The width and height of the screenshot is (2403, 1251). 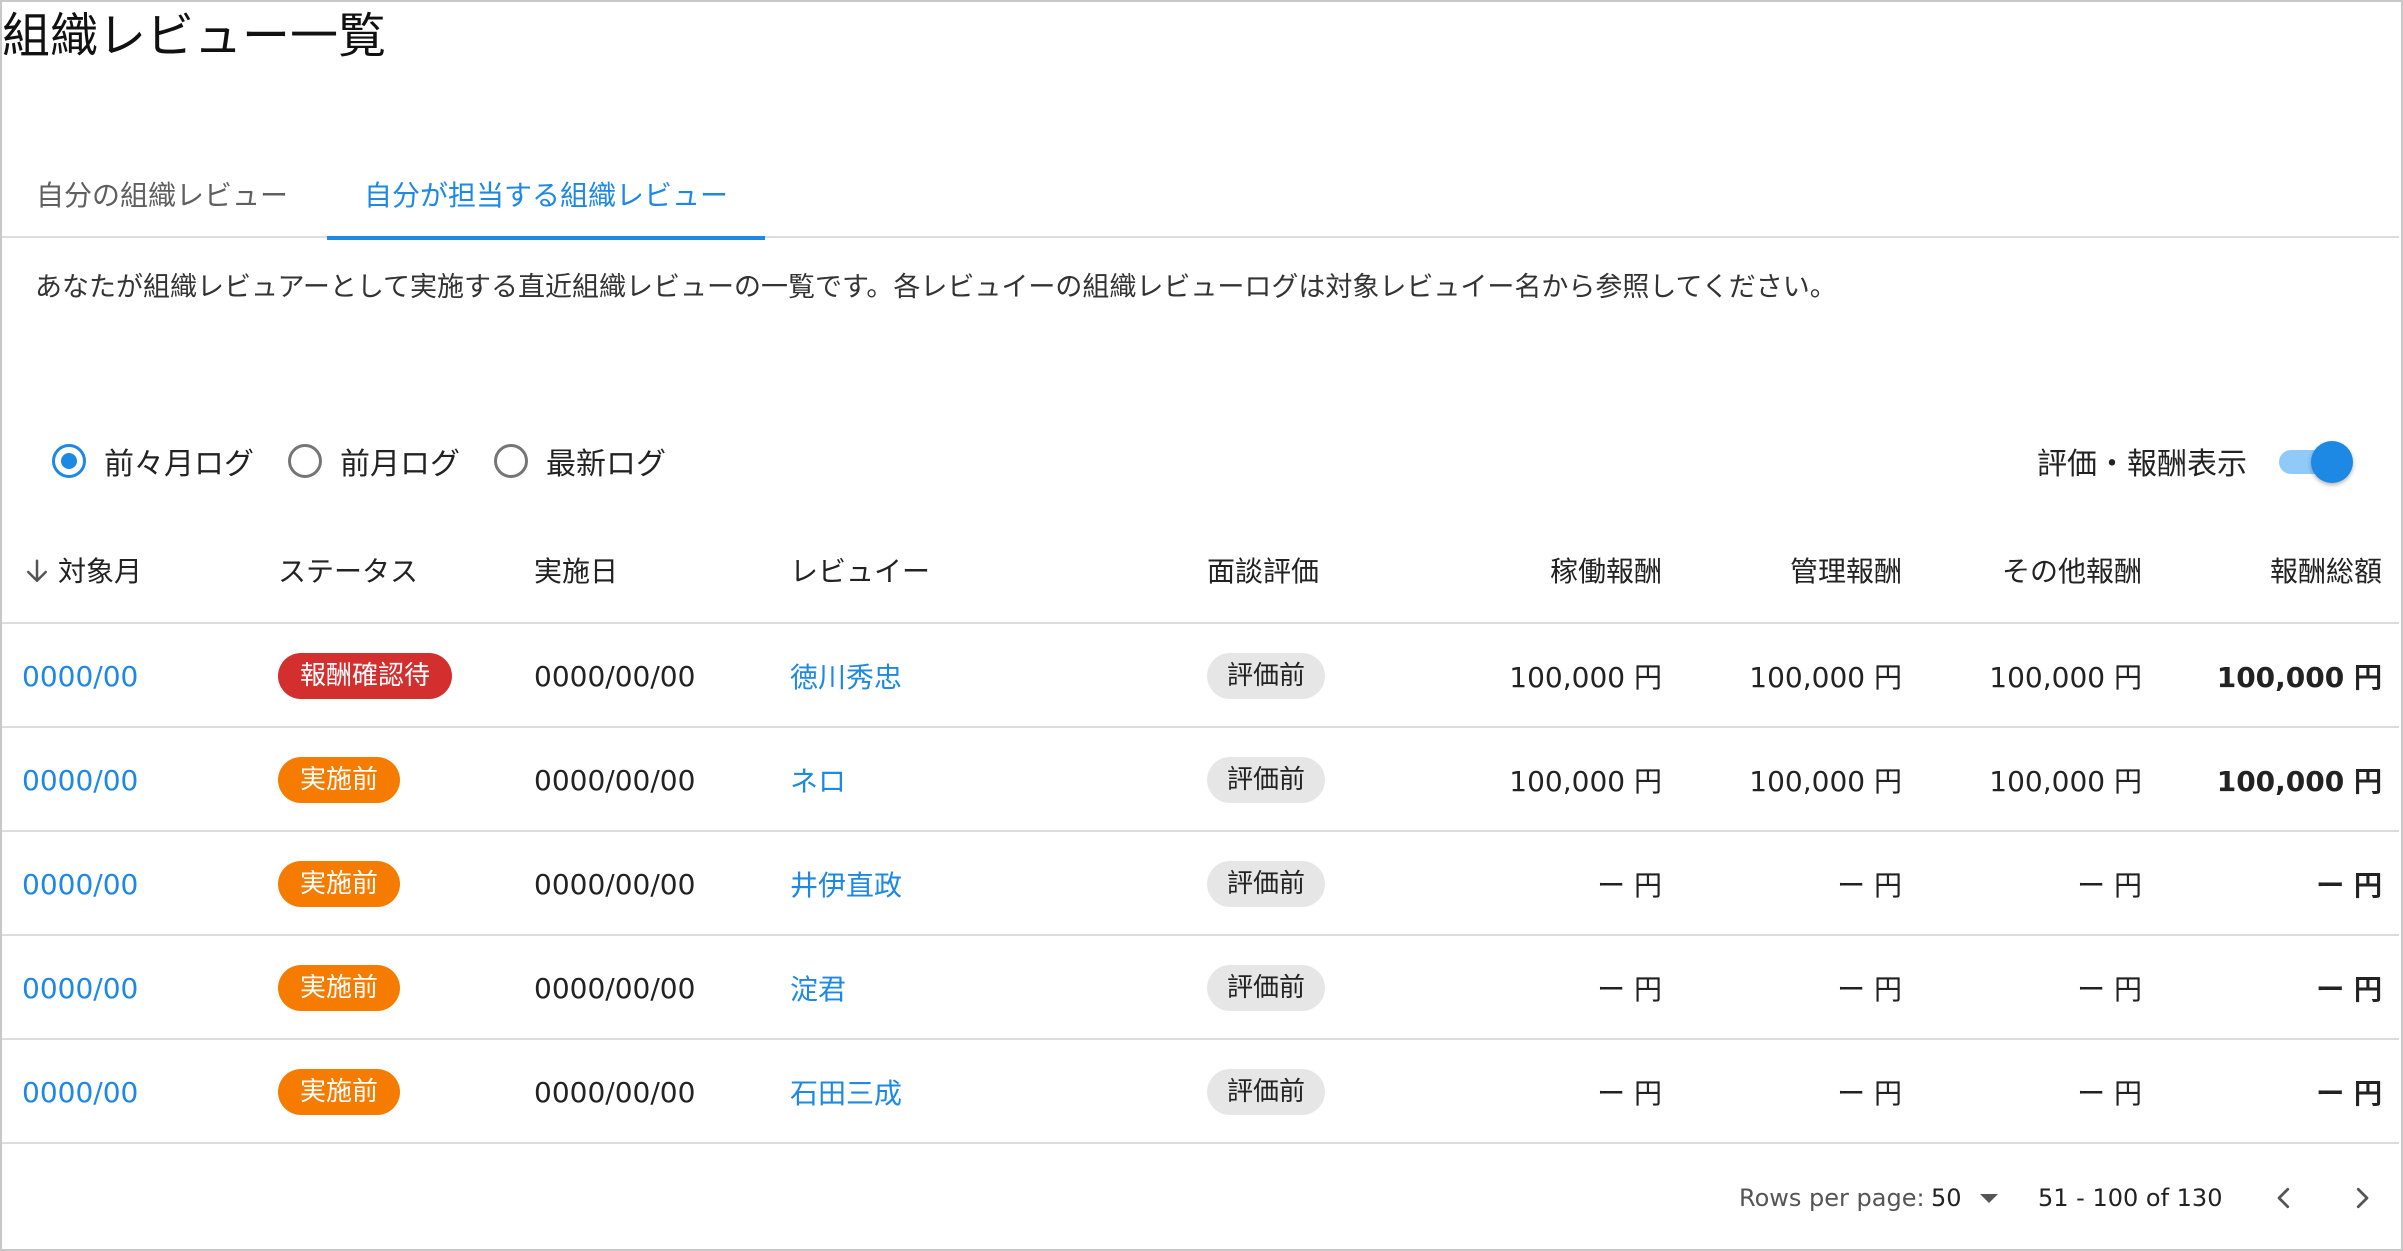 I want to click on arrow-down-icon, so click(x=37, y=570).